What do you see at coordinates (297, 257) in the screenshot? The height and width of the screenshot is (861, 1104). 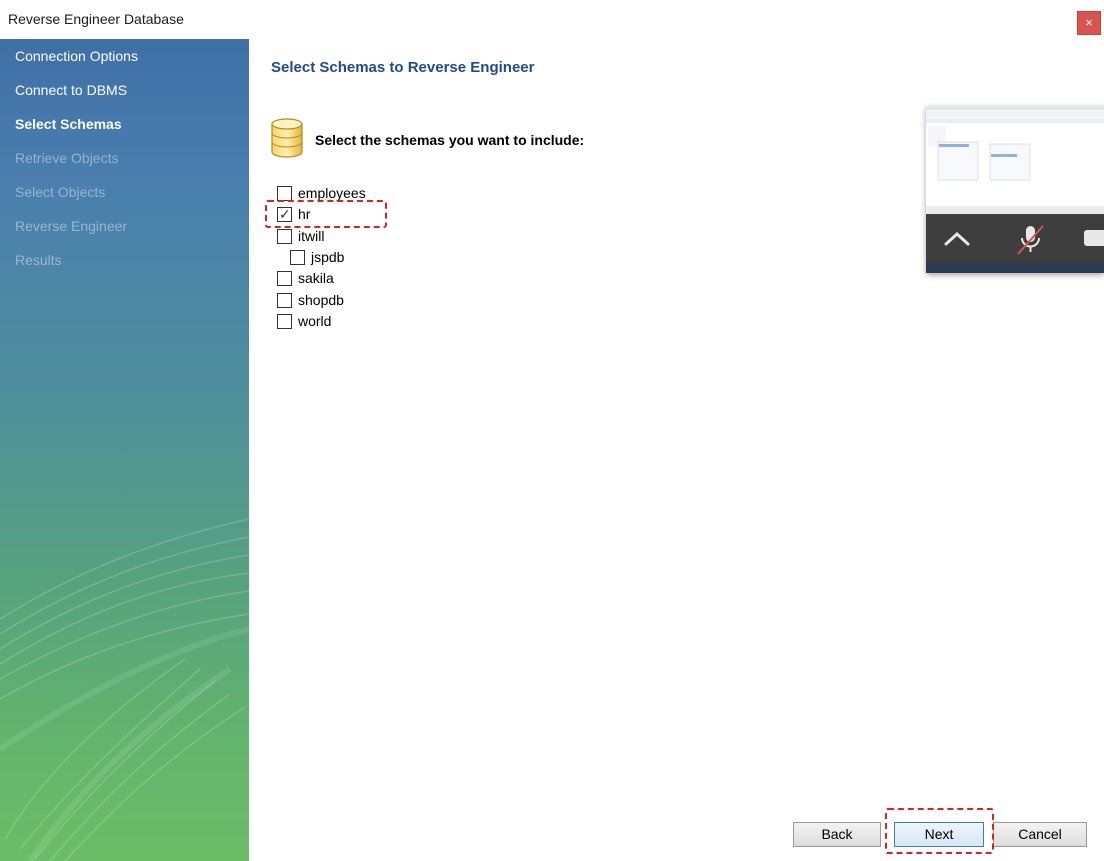 I see `schema-checkbox-jspdb` at bounding box center [297, 257].